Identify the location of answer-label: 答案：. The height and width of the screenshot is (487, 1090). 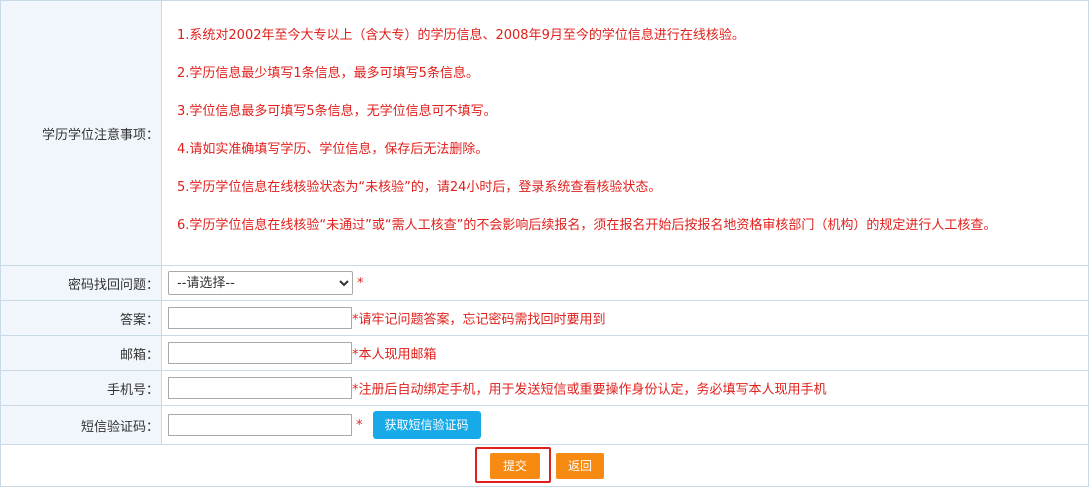
(81, 318).